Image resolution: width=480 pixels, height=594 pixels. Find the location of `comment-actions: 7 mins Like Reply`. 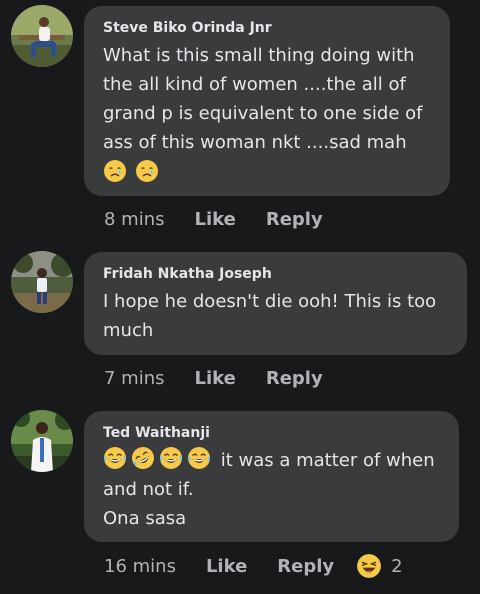

comment-actions: 7 mins Like Reply is located at coordinates (228, 378).